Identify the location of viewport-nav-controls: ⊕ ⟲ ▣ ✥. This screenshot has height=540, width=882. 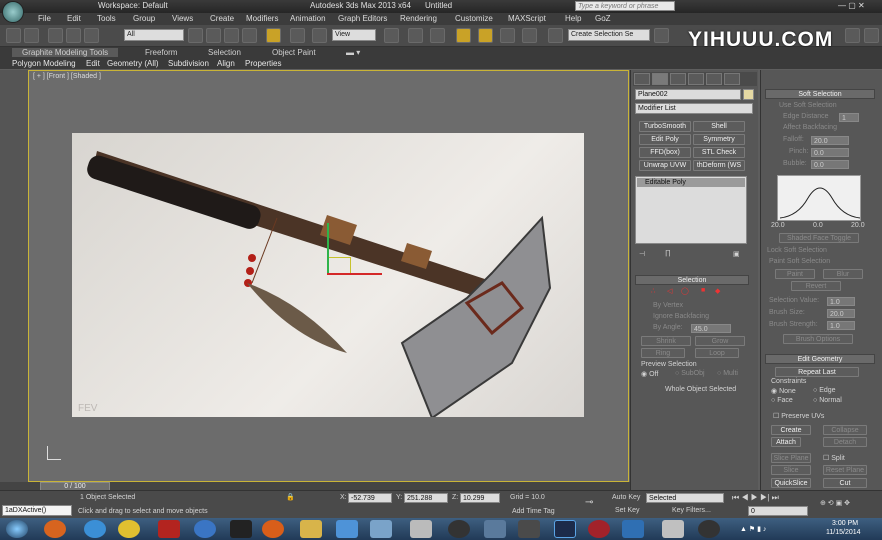
(835, 503).